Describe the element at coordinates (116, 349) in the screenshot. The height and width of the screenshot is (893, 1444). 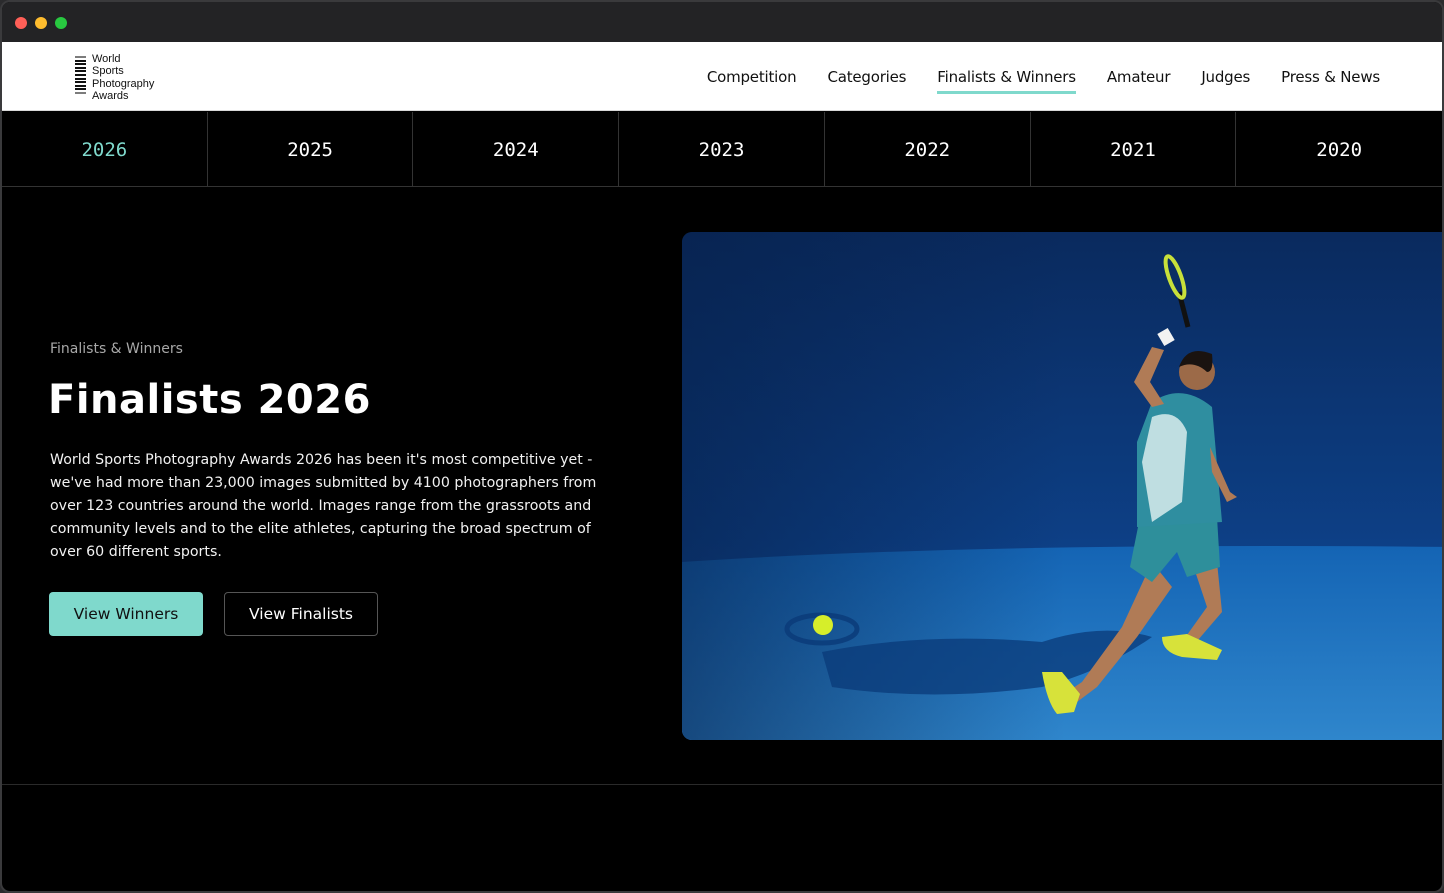
I see `section-eyebrow: Finalists & Winners` at that location.